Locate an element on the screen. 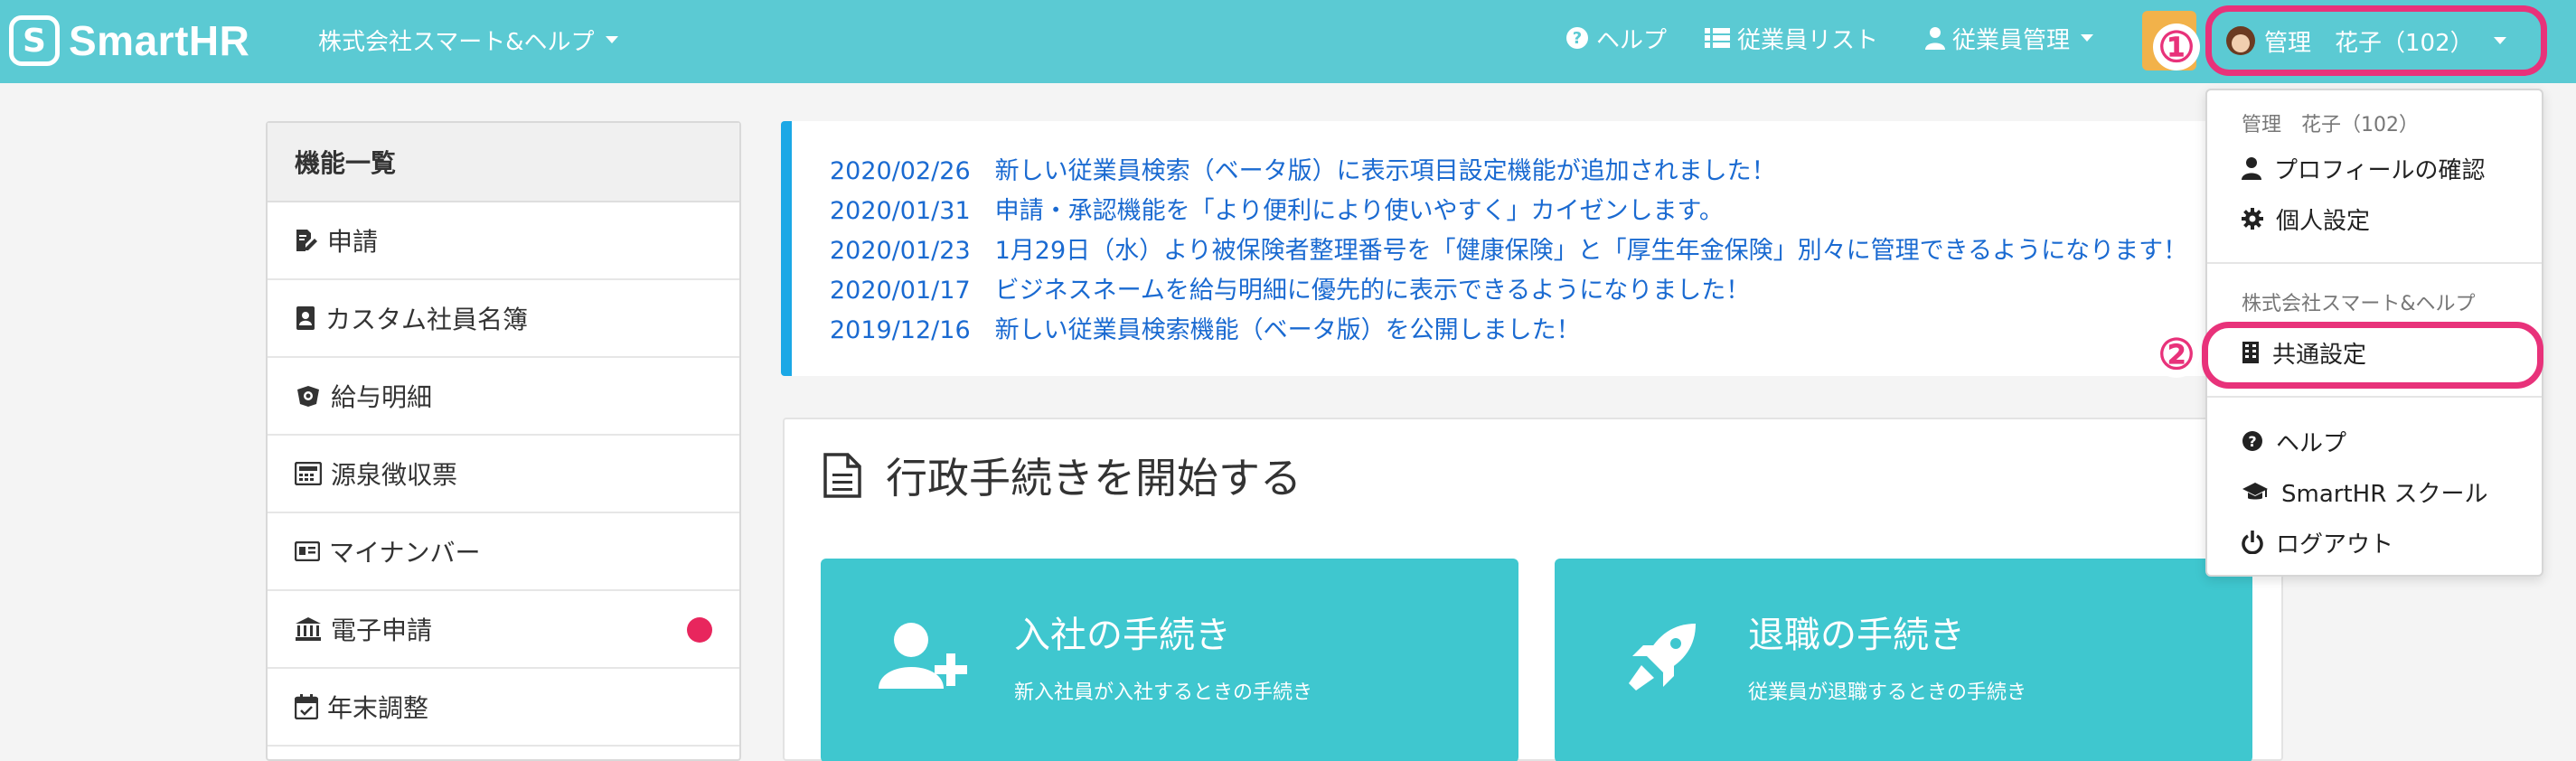  admin-procedures-title: 行政手続きを開始する is located at coordinates (1063, 475).